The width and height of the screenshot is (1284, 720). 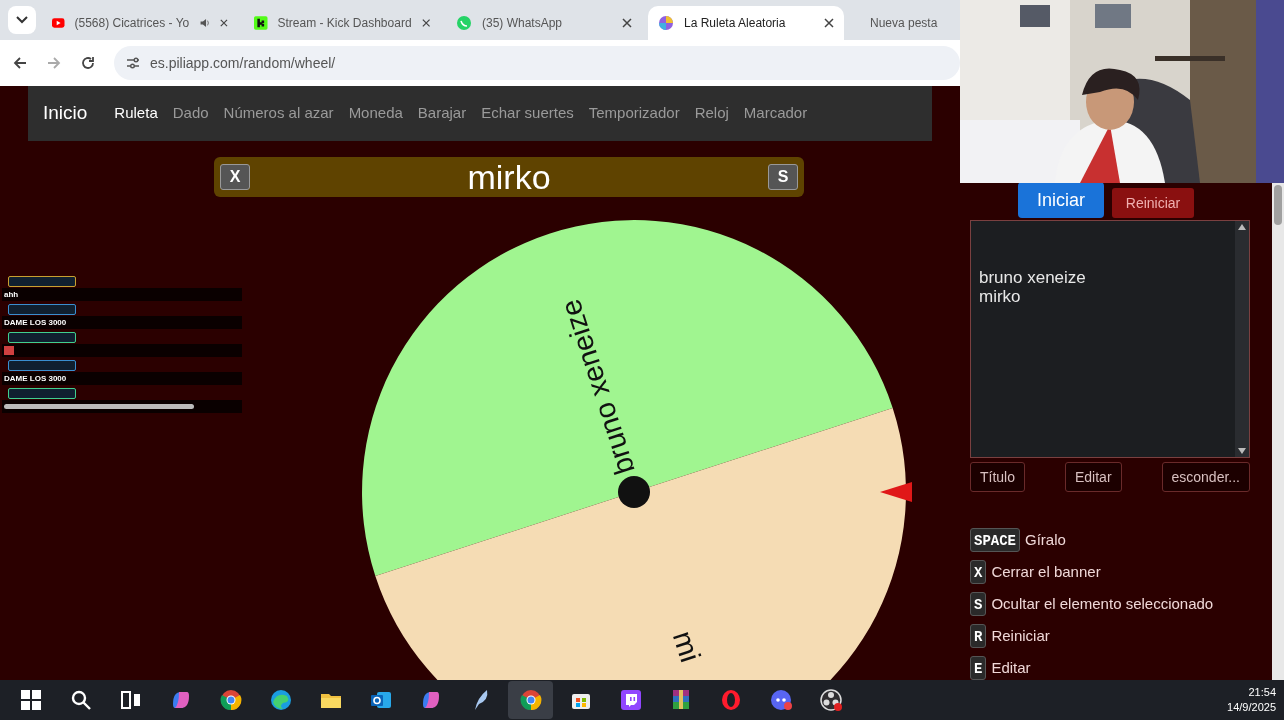 I want to click on keyboard-key: X, so click(x=978, y=572).